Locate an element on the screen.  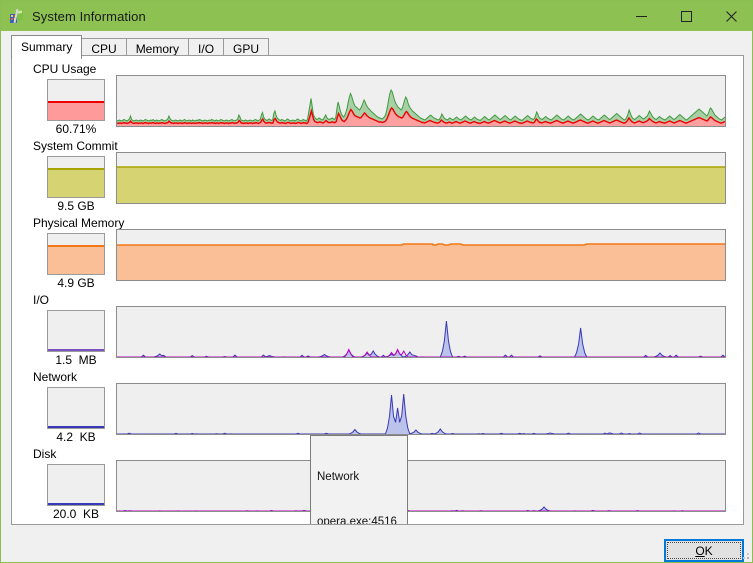
tab-summary: Summary is located at coordinates (47, 47).